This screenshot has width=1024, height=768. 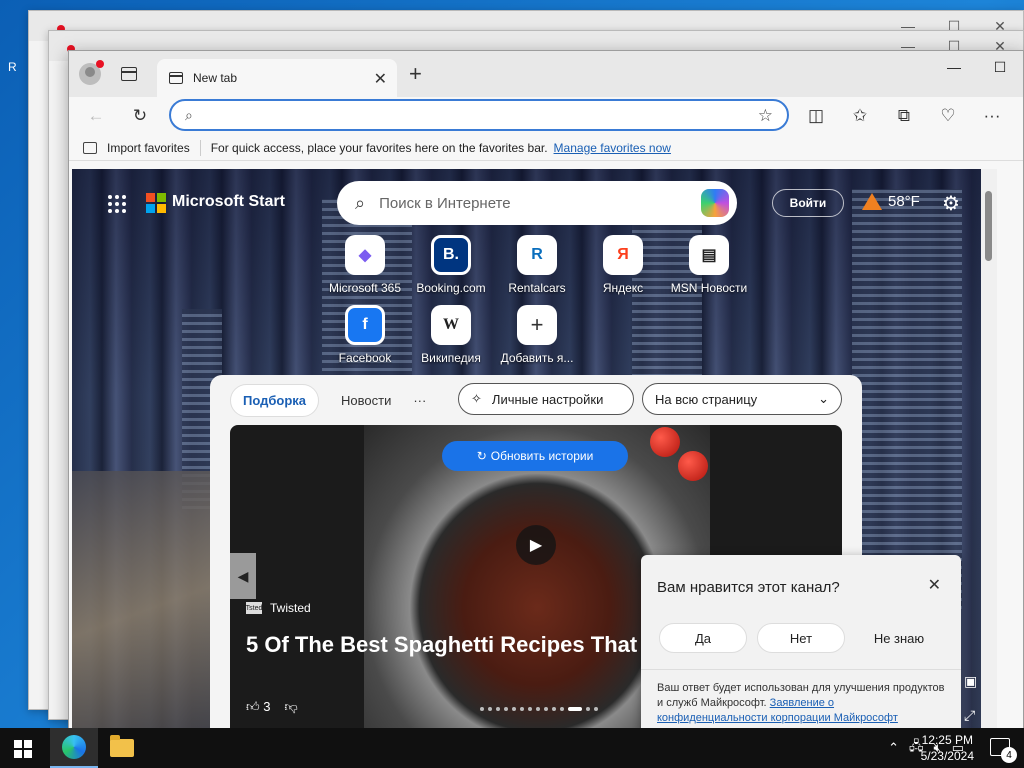 I want to click on play-video-icon: ▶, so click(x=536, y=545).